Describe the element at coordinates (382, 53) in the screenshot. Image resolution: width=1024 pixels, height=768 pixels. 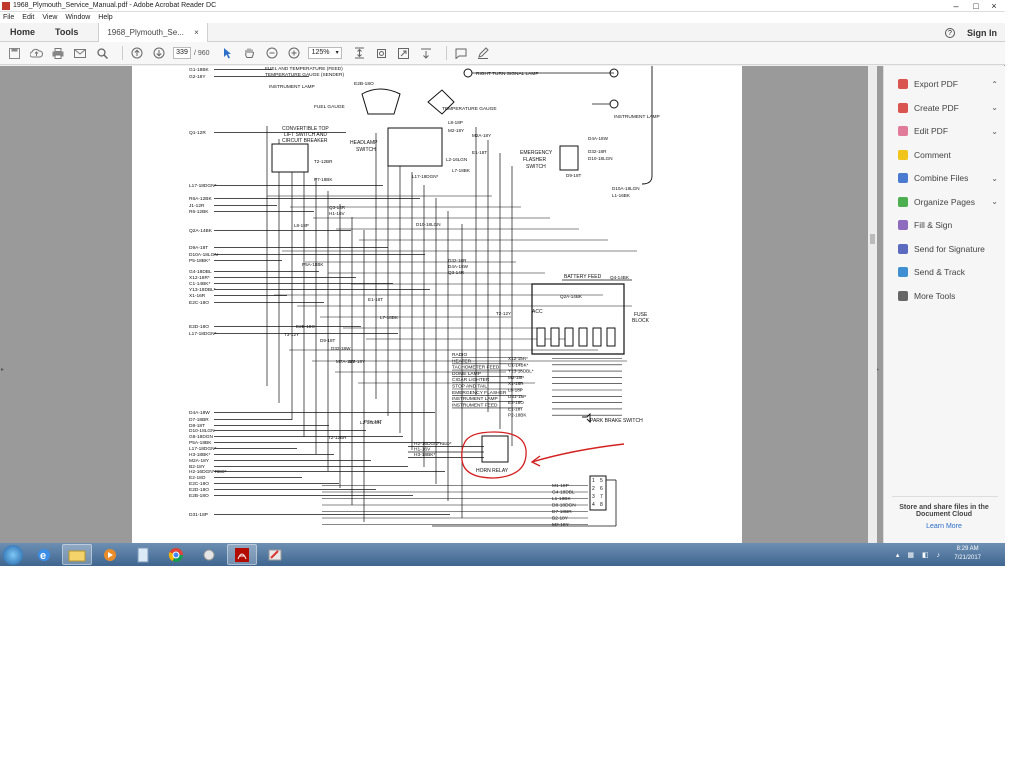
I see `rotate-icon` at that location.